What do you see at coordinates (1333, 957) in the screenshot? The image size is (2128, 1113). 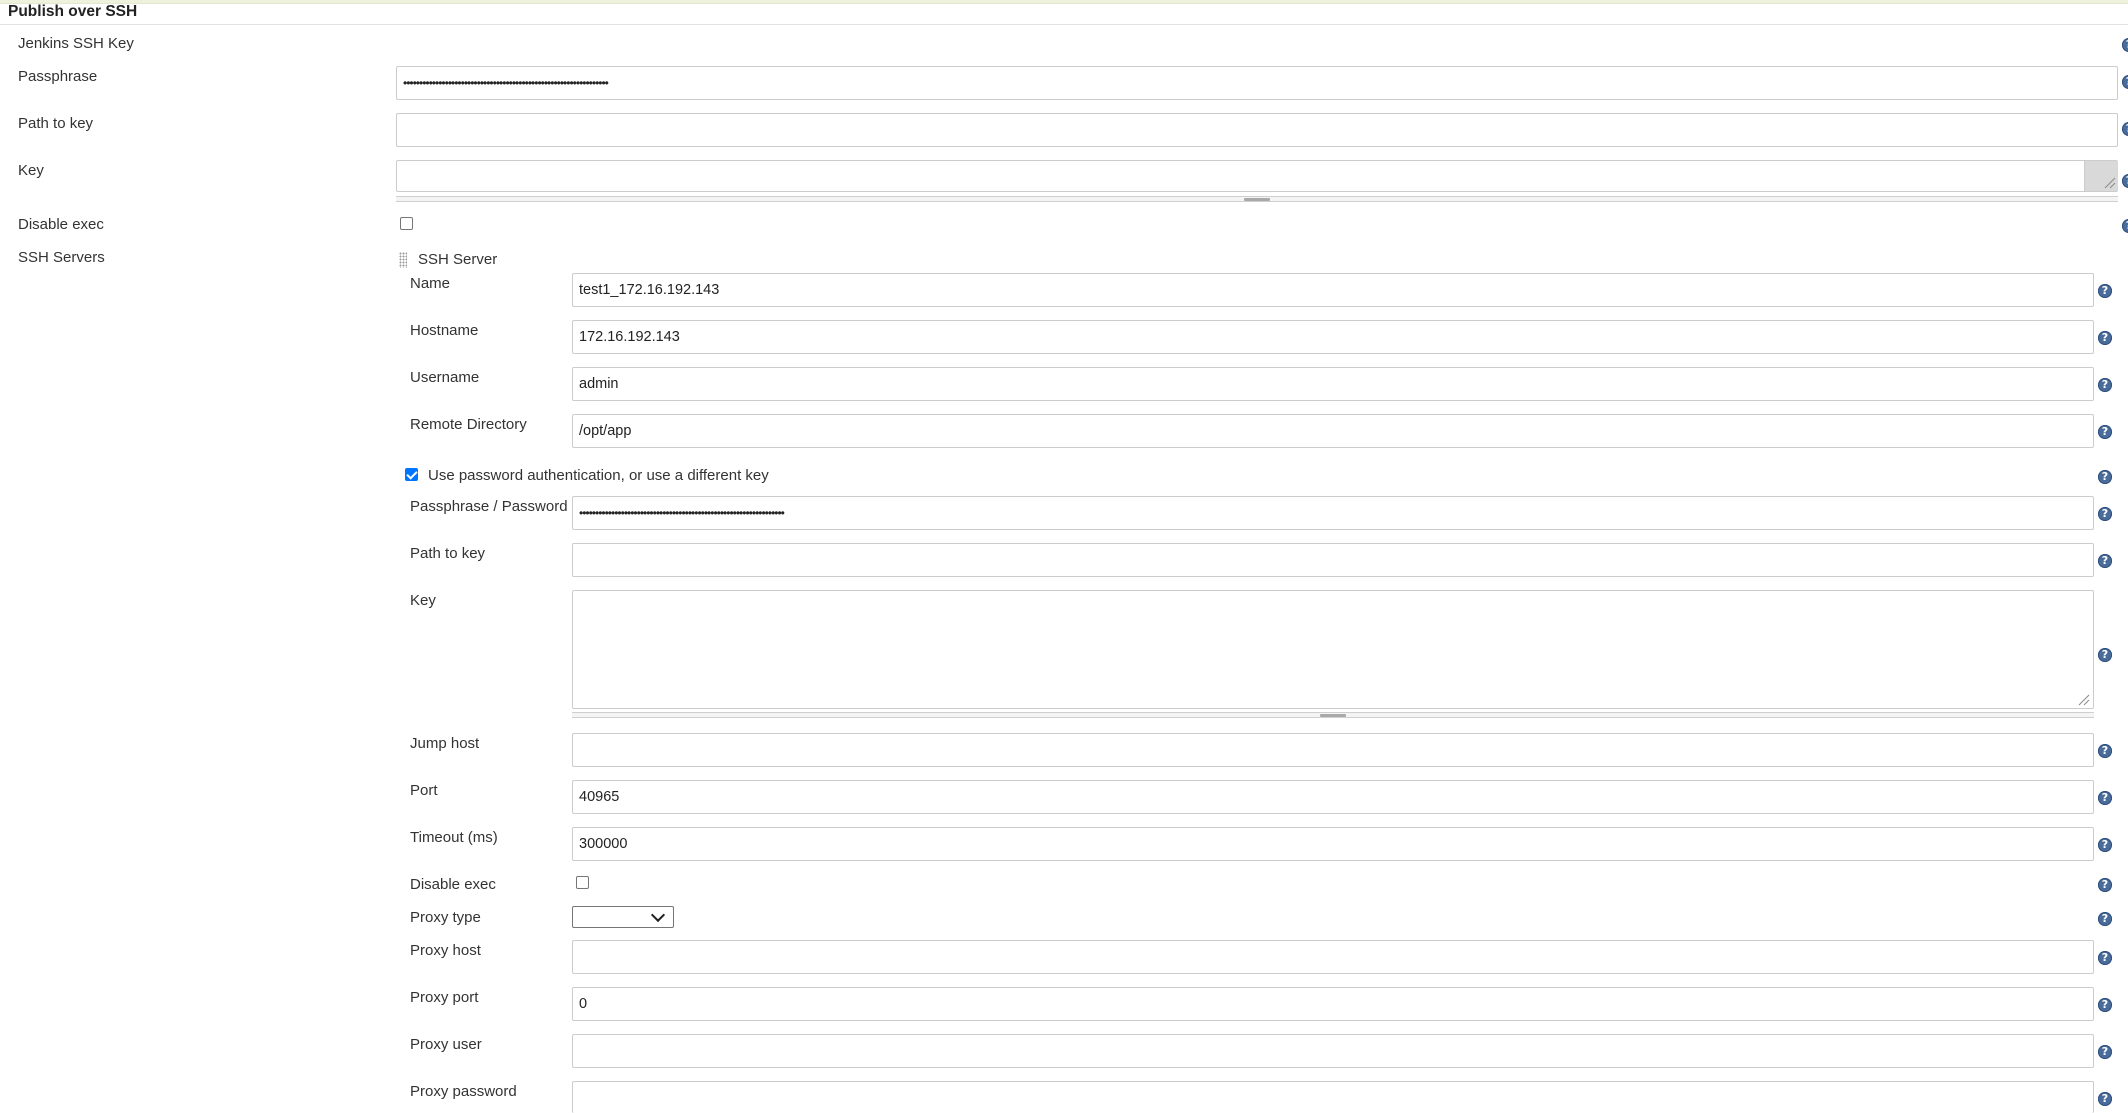 I see `proxy-host-field` at bounding box center [1333, 957].